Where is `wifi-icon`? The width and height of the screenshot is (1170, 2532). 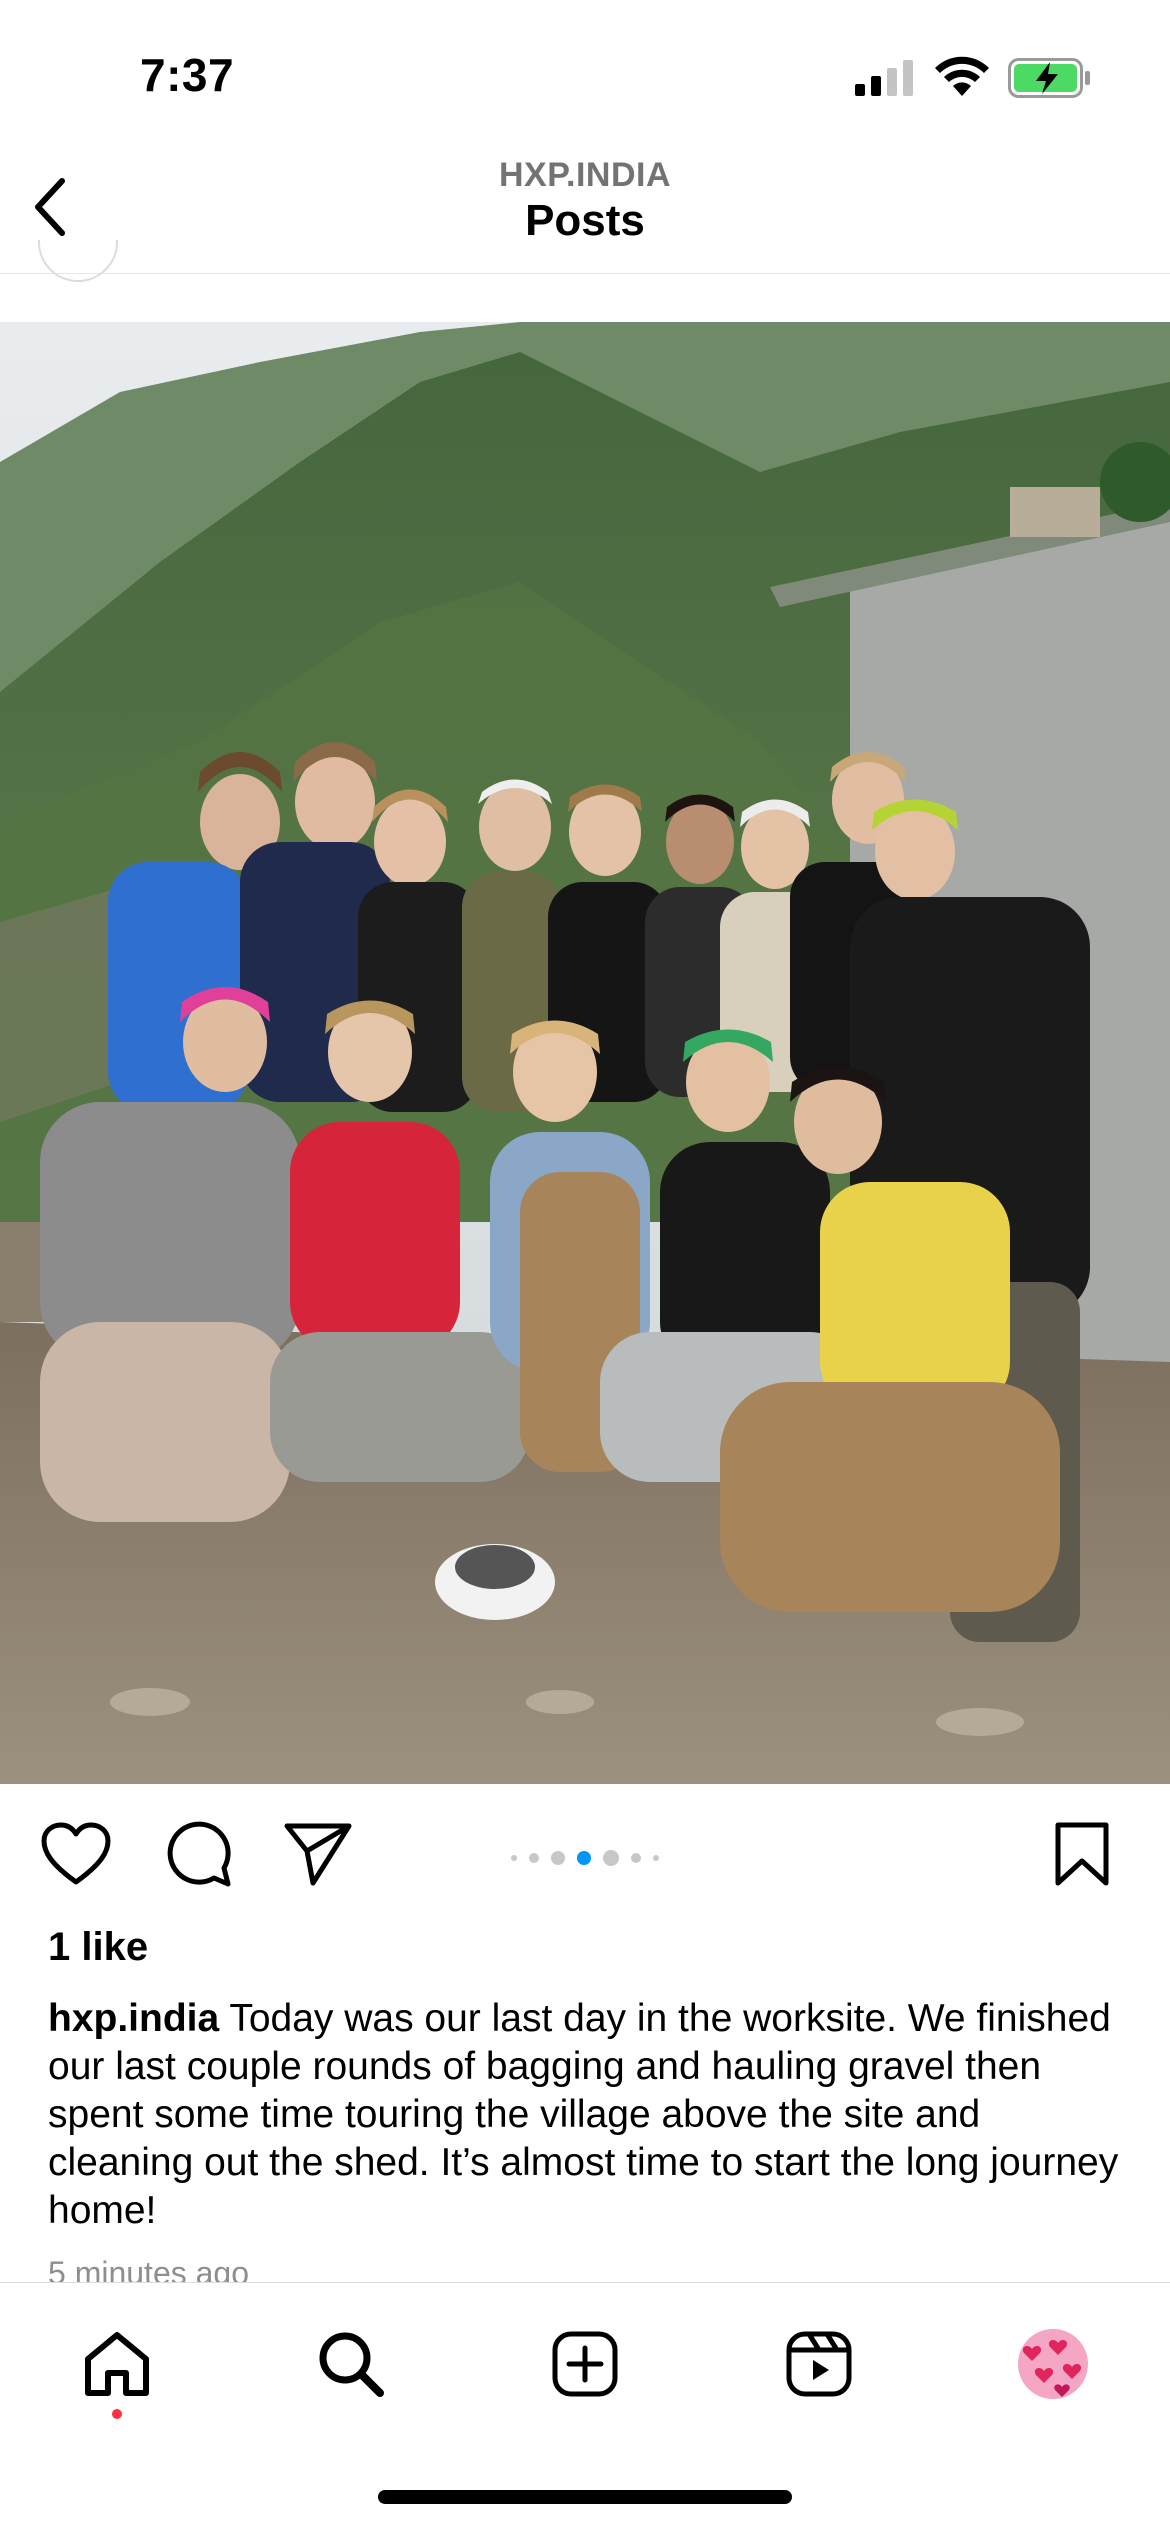 wifi-icon is located at coordinates (962, 76).